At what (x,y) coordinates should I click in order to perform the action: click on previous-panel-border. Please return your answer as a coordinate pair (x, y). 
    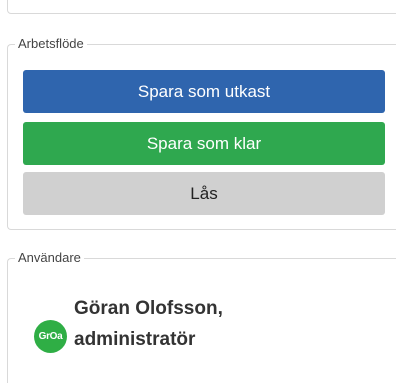
    Looking at the image, I should click on (201, 7).